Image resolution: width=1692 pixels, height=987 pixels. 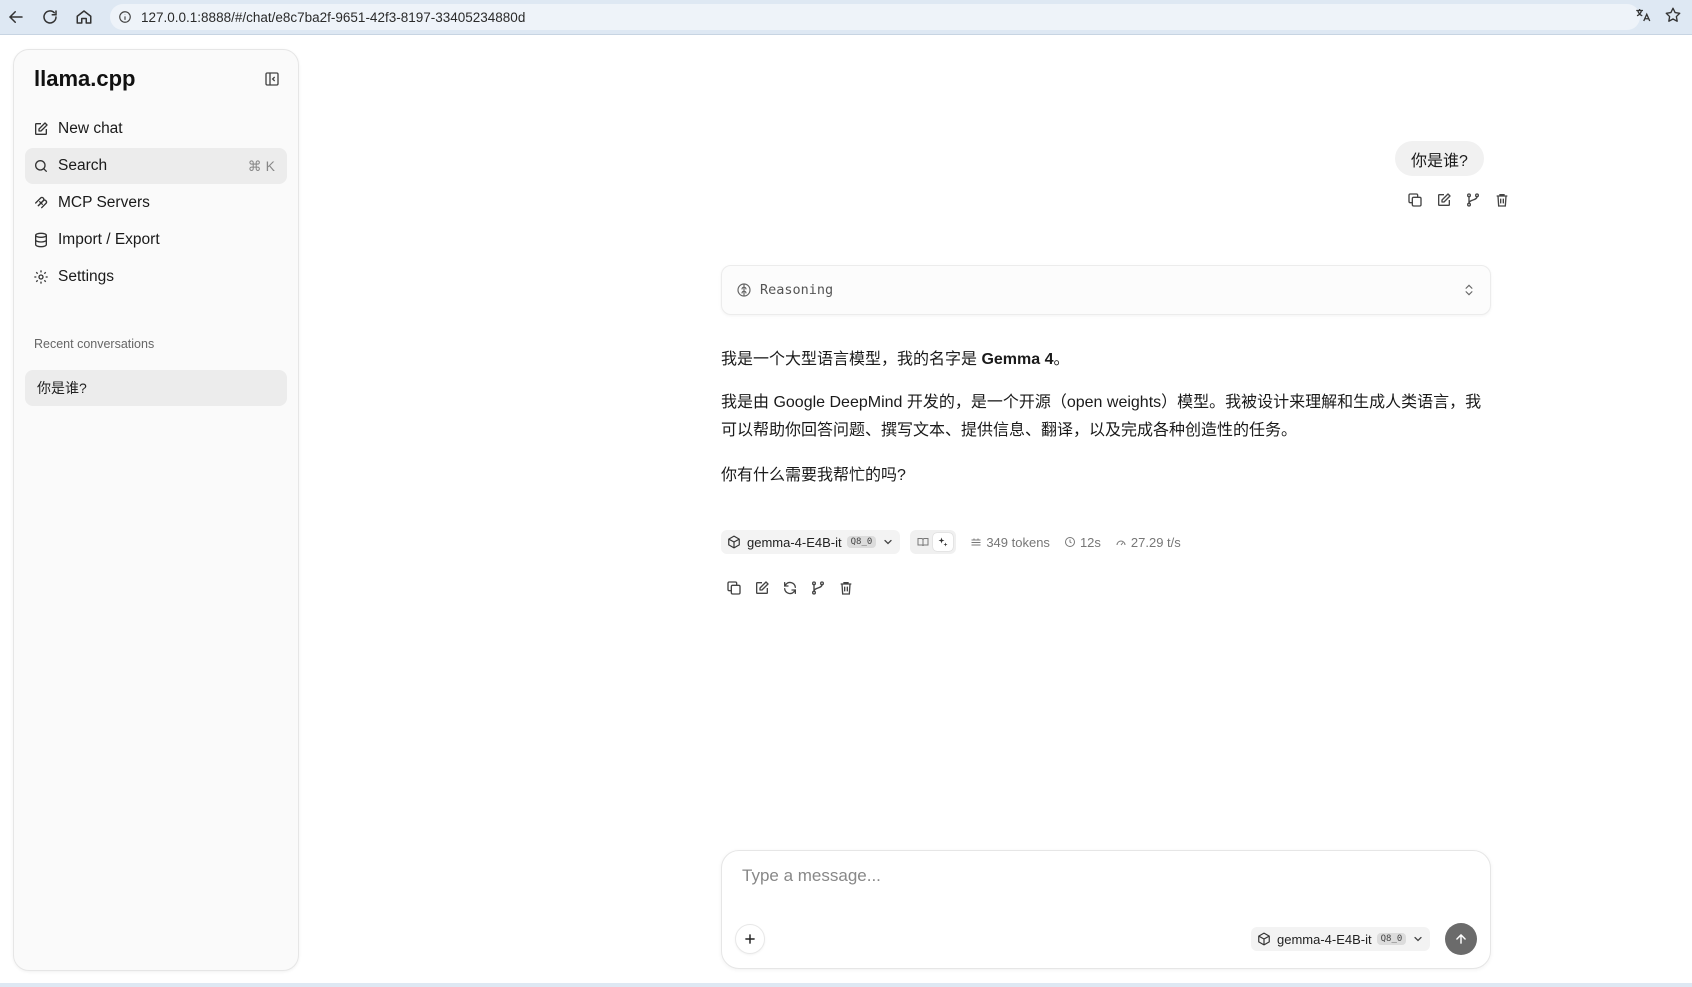 I want to click on bookmark-star-icon, so click(x=1673, y=15).